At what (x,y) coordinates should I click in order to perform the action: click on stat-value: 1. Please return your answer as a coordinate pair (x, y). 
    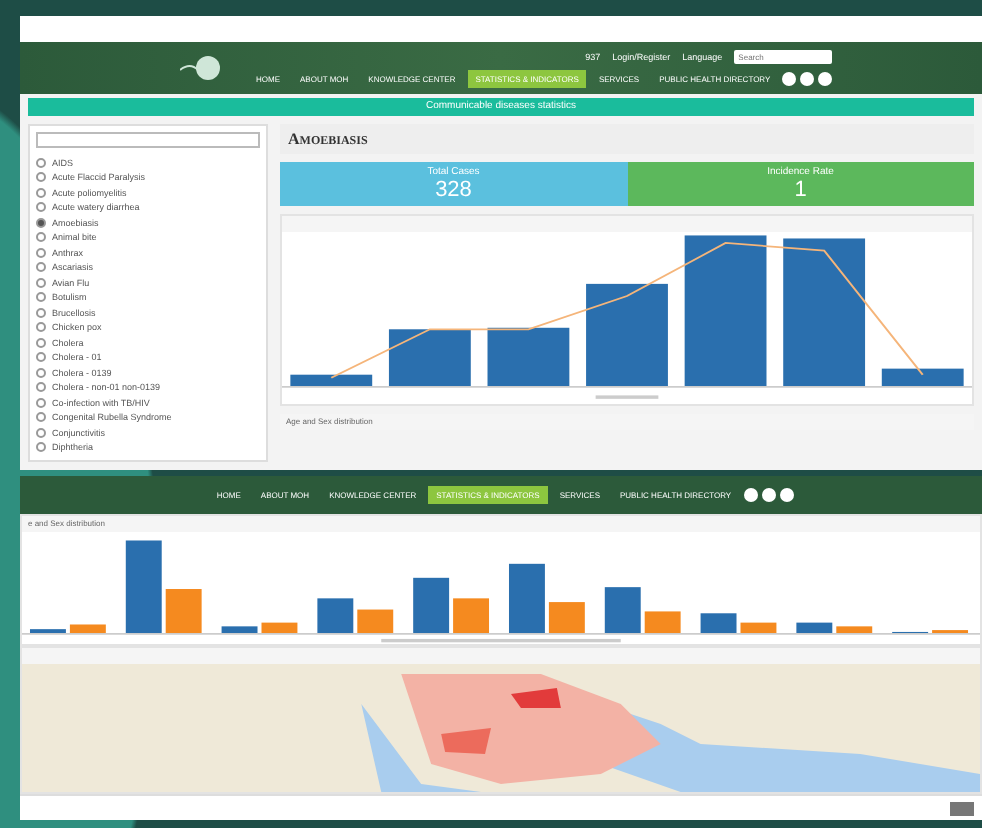
    Looking at the image, I should click on (800, 190).